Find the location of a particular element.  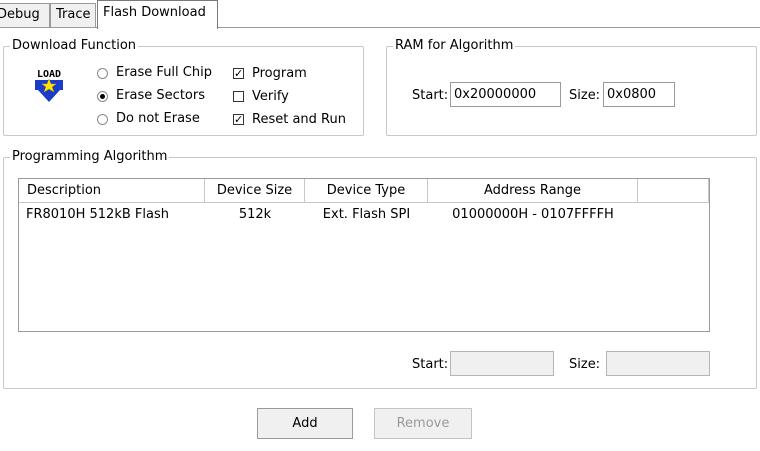

tab-trace: Trace is located at coordinates (73, 15).